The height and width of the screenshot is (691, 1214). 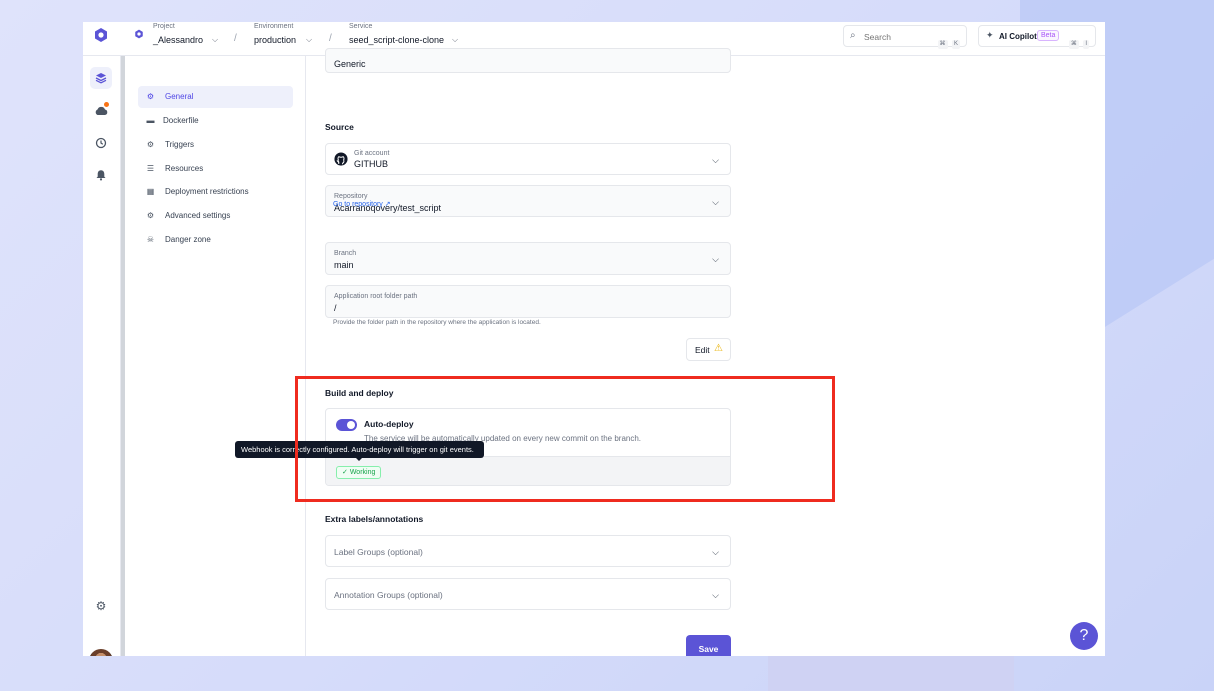 I want to click on save-button: Save, so click(x=708, y=645).